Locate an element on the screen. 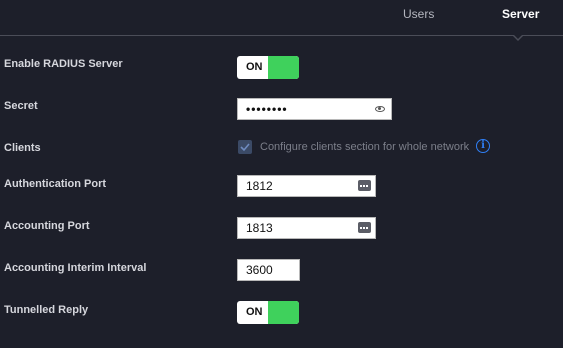 Image resolution: width=563 pixels, height=348 pixels. clients-checkbox is located at coordinates (245, 147).